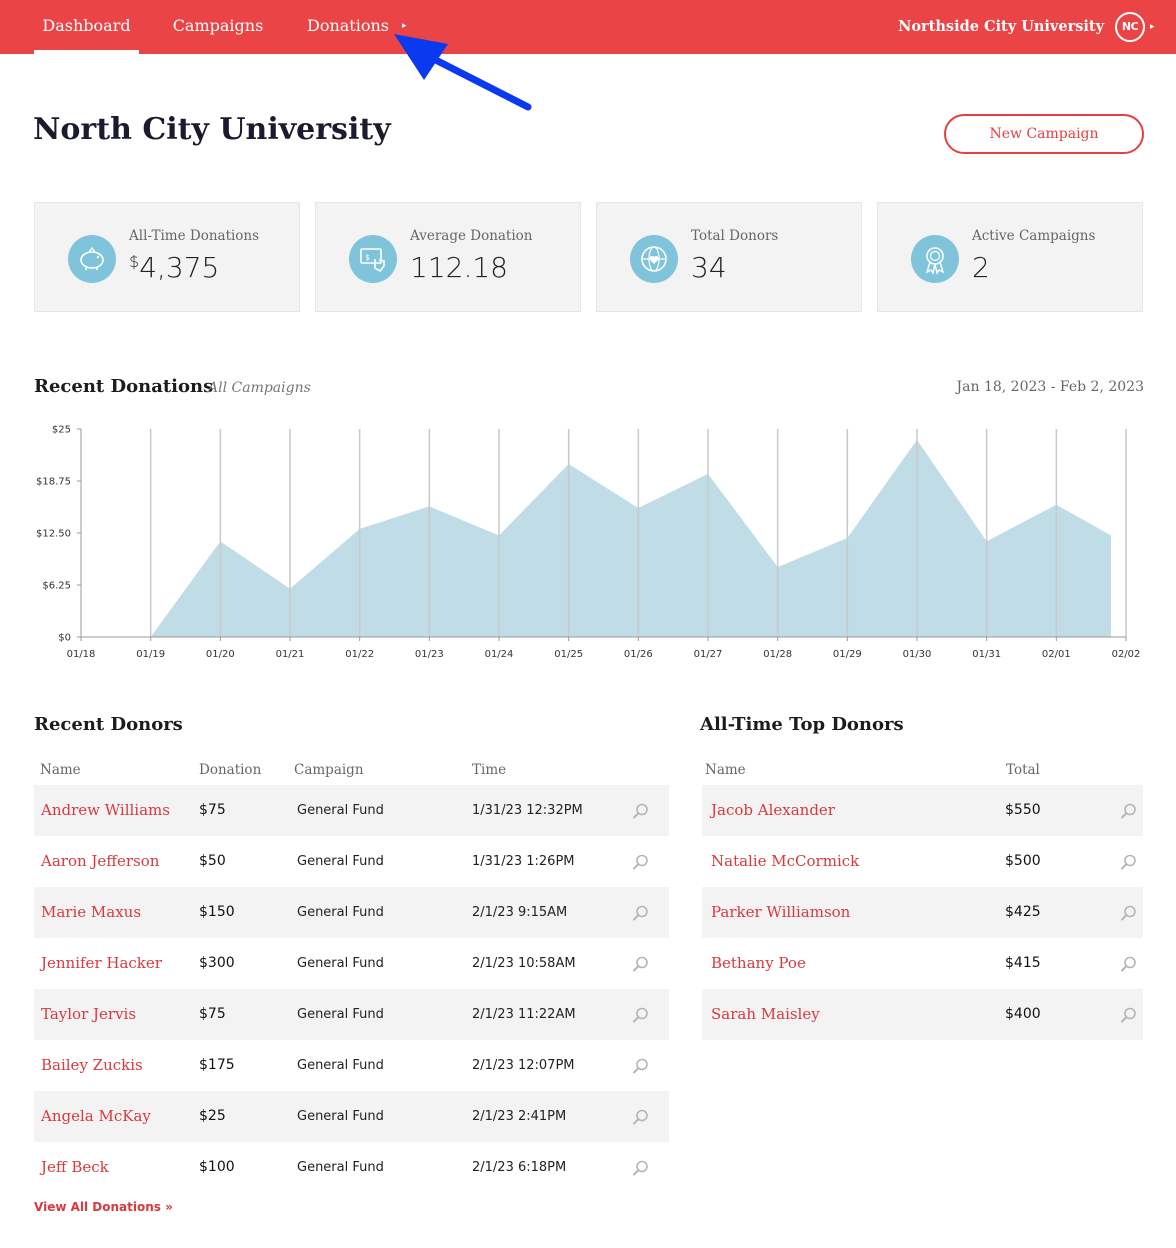 Image resolution: width=1176 pixels, height=1248 pixels. I want to click on table-row: Bethany Poe $415, so click(922, 963).